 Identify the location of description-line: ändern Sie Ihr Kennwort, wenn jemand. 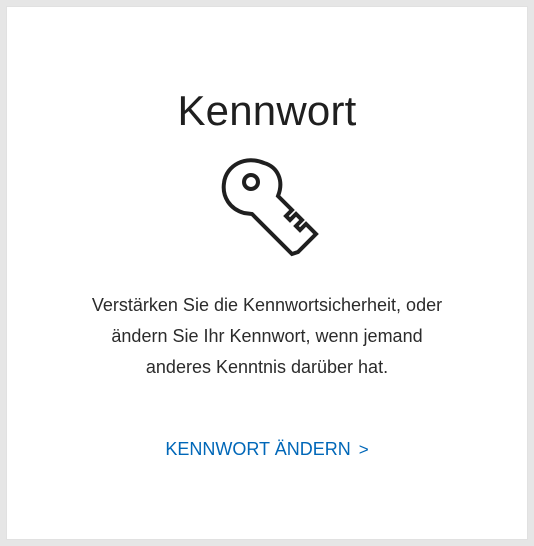
(267, 336).